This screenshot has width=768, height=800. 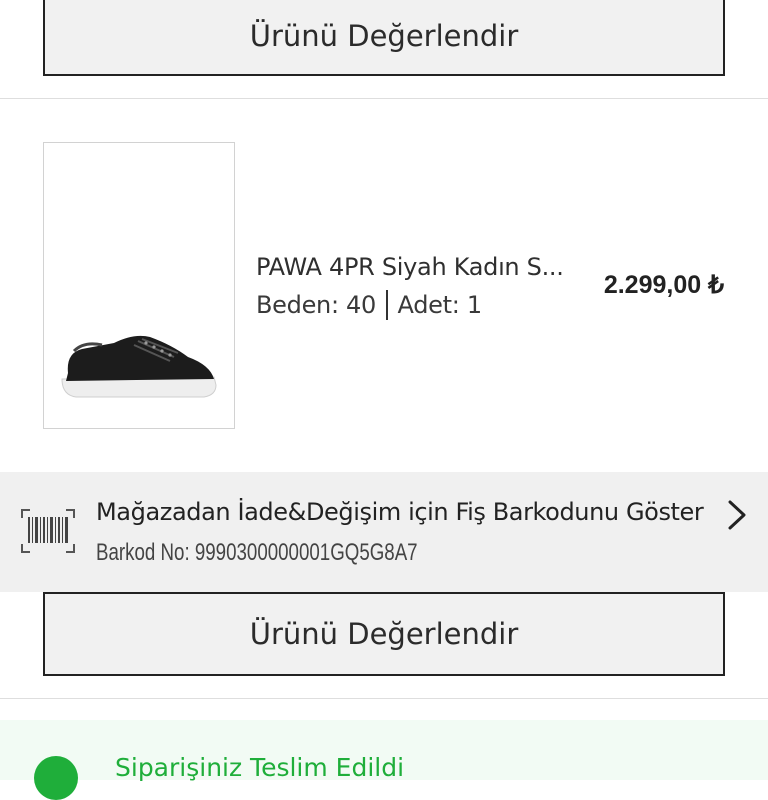 I want to click on meta-separator, so click(x=387, y=305).